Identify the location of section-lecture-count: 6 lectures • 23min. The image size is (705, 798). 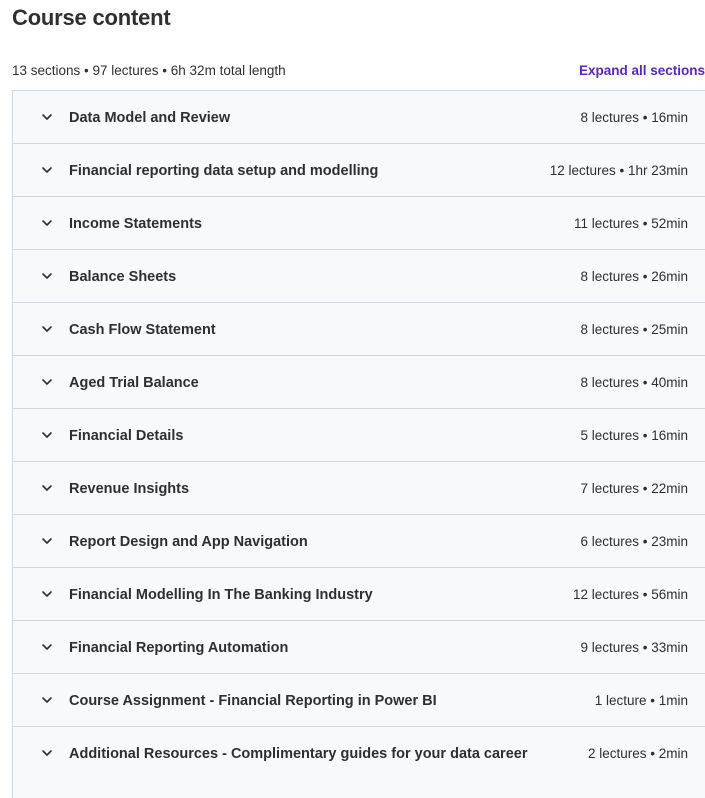
(634, 541).